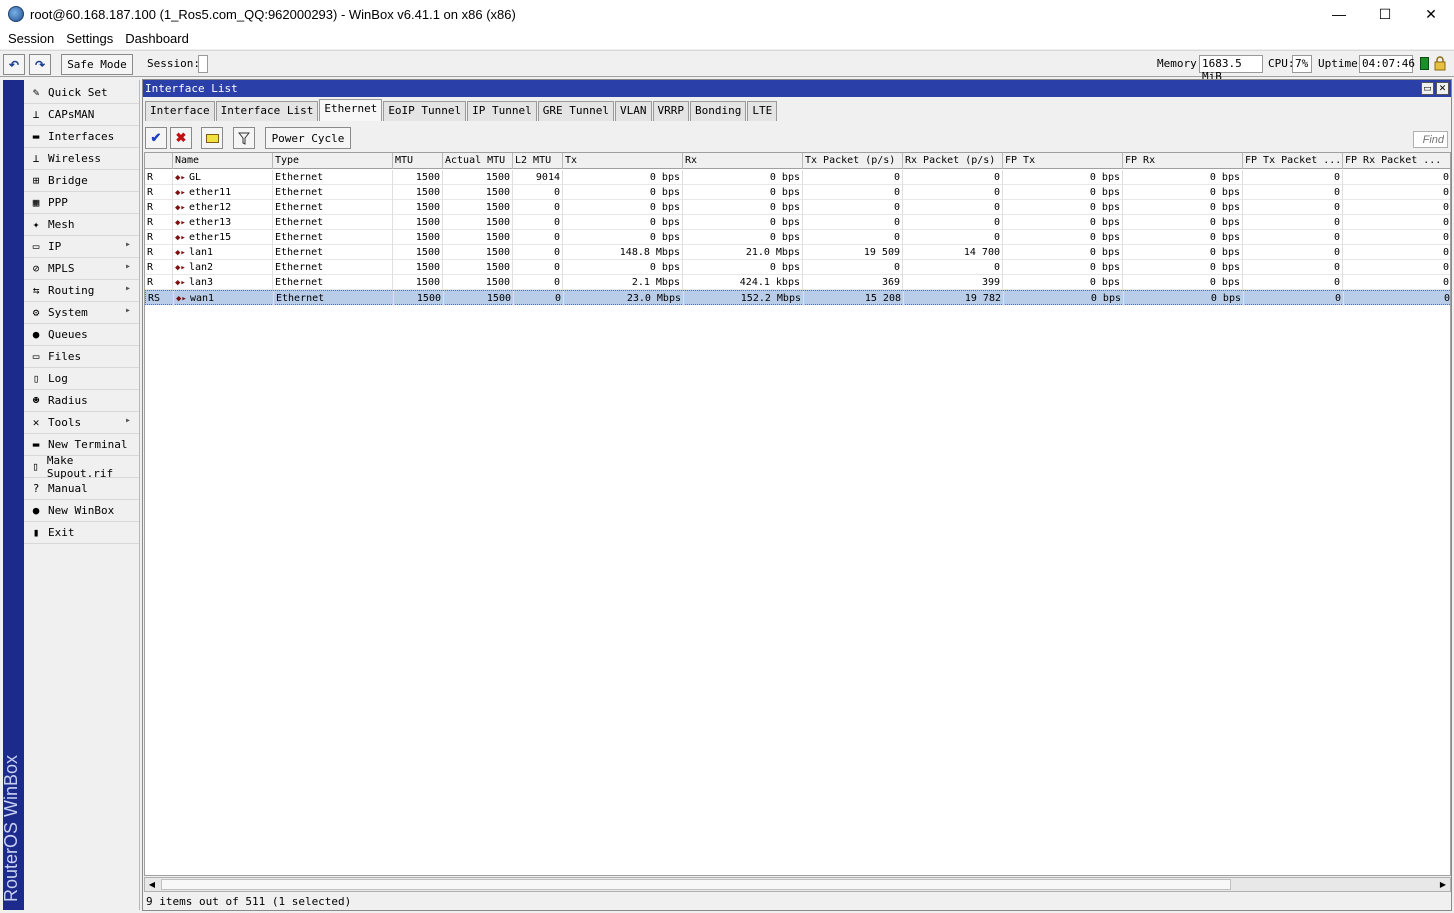  Describe the element at coordinates (212, 138) in the screenshot. I see `comment-button` at that location.